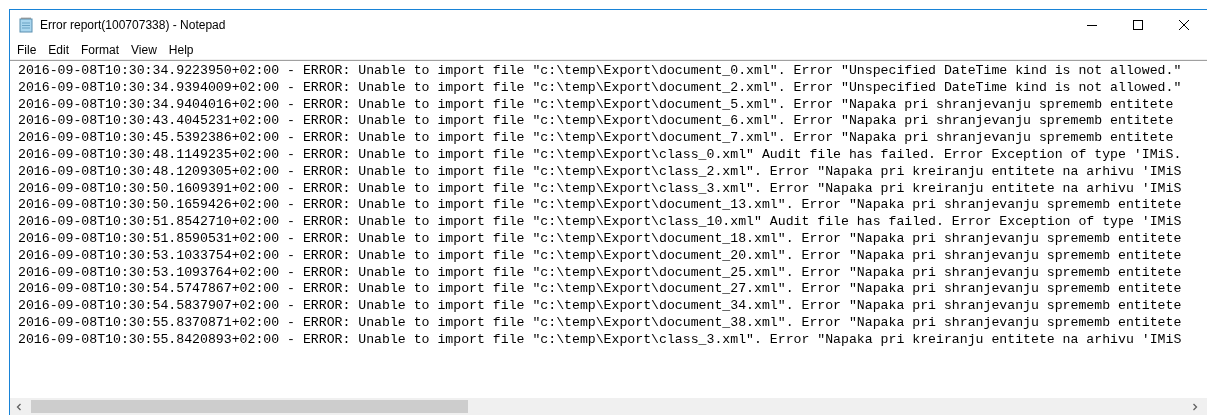 This screenshot has width=1207, height=415. Describe the element at coordinates (600, 256) in the screenshot. I see `log-line: 2016-09-08T10:30:53.1033754+02:00 - ERROR: Unable to import file "c:\temp\Export\document_20.xml". Error "Napaka pri shranjevanju sprememb entitete` at that location.